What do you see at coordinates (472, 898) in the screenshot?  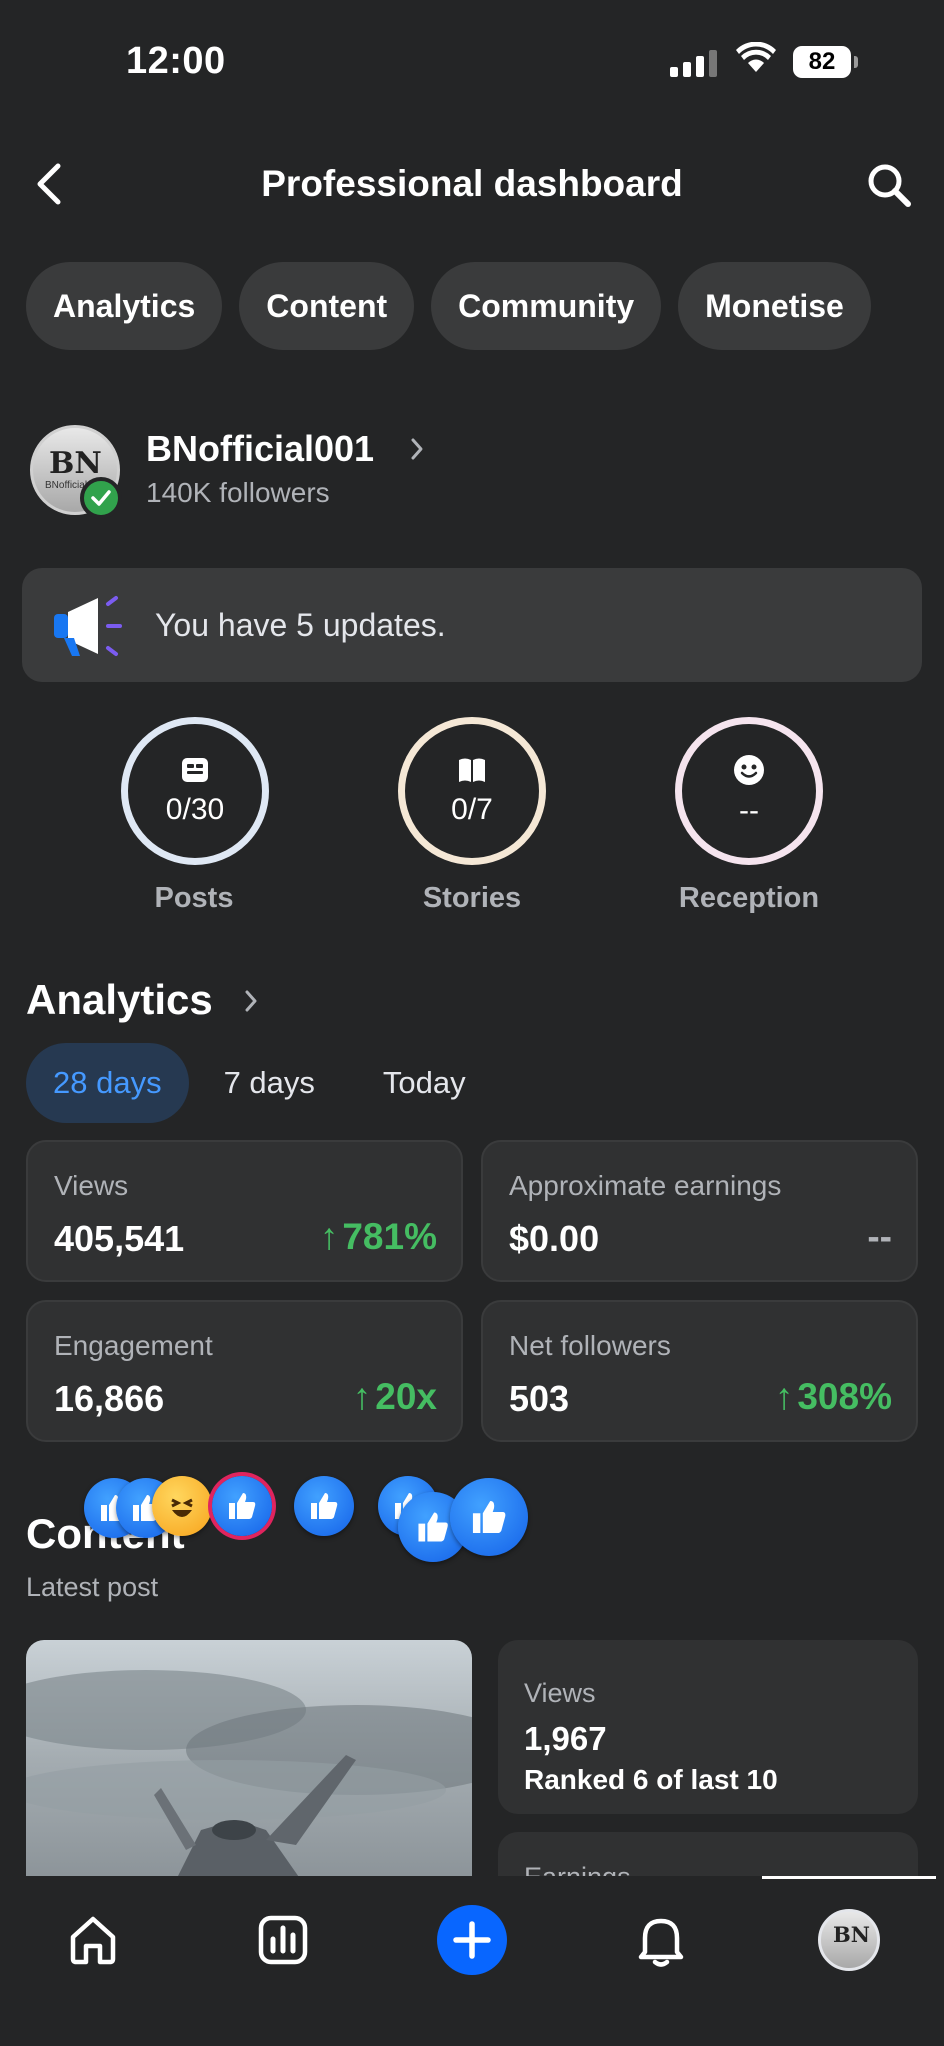 I see `stories-label: Stories` at bounding box center [472, 898].